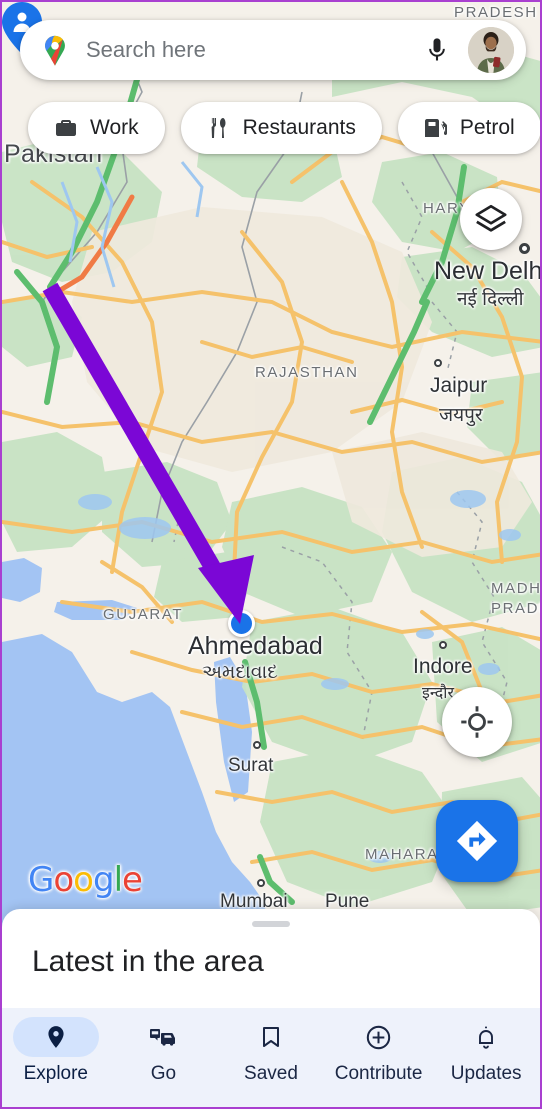 The width and height of the screenshot is (542, 1109). Describe the element at coordinates (246, 50) in the screenshot. I see `search-input` at that location.